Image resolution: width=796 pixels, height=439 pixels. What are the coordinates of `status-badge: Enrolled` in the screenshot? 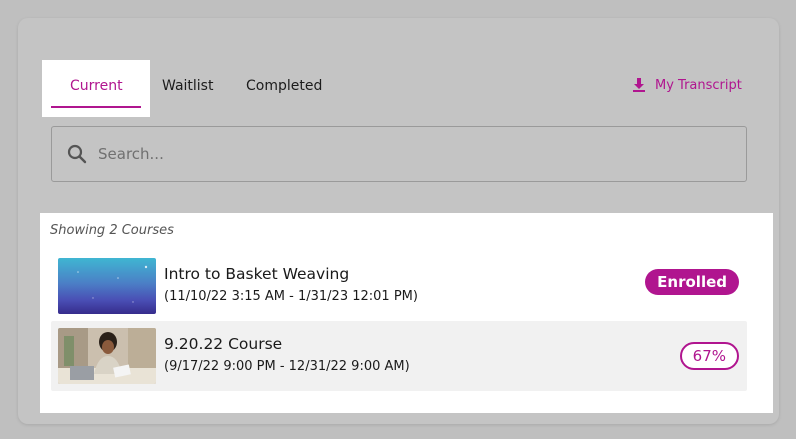 It's located at (692, 282).